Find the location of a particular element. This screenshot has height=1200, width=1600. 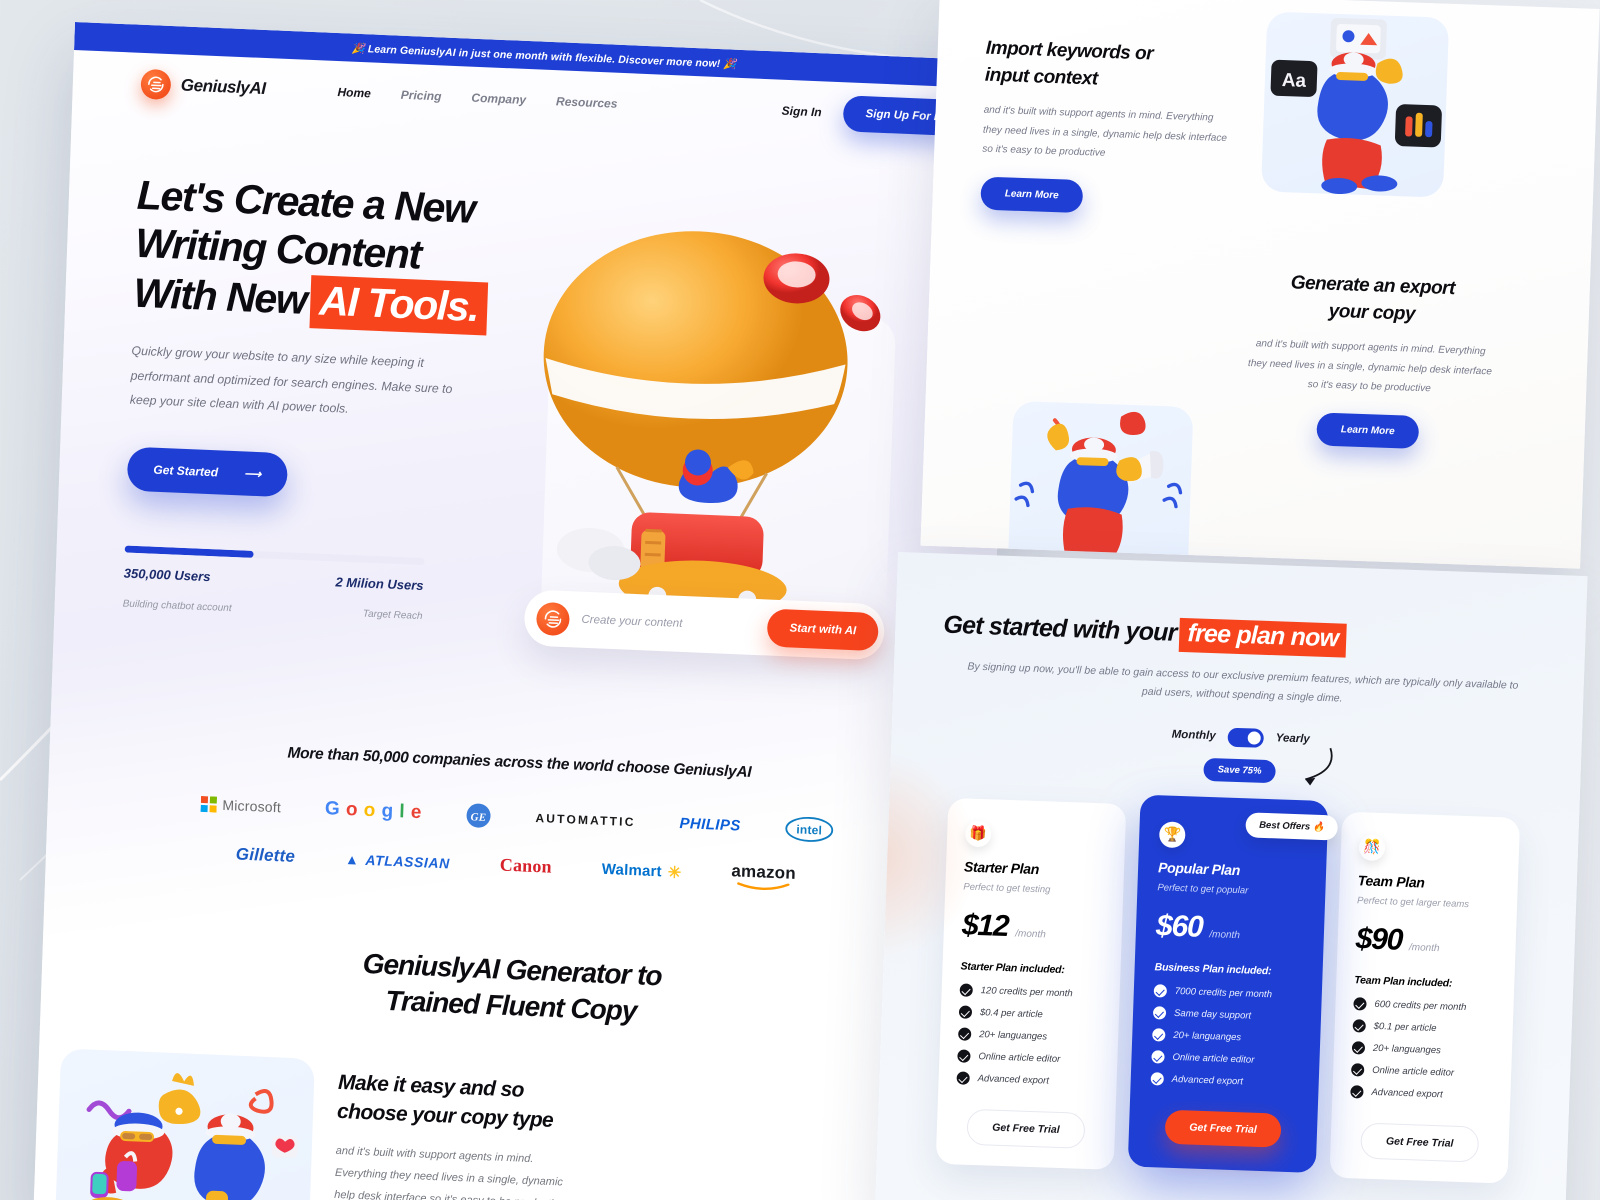

starter-get-free-trial-button: Get Free Trial is located at coordinates (1026, 1128).